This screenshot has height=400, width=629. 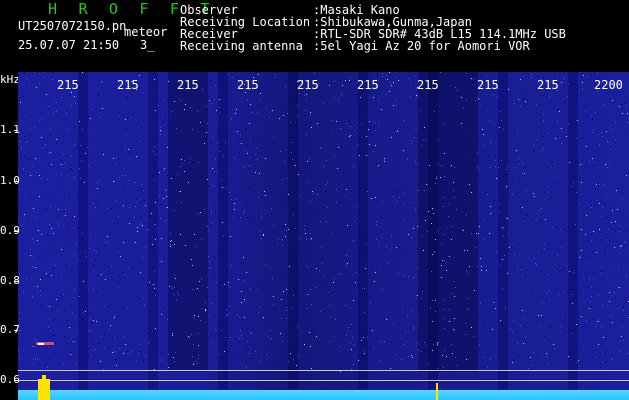 I want to click on y-unit-label: kHz, so click(x=10, y=79).